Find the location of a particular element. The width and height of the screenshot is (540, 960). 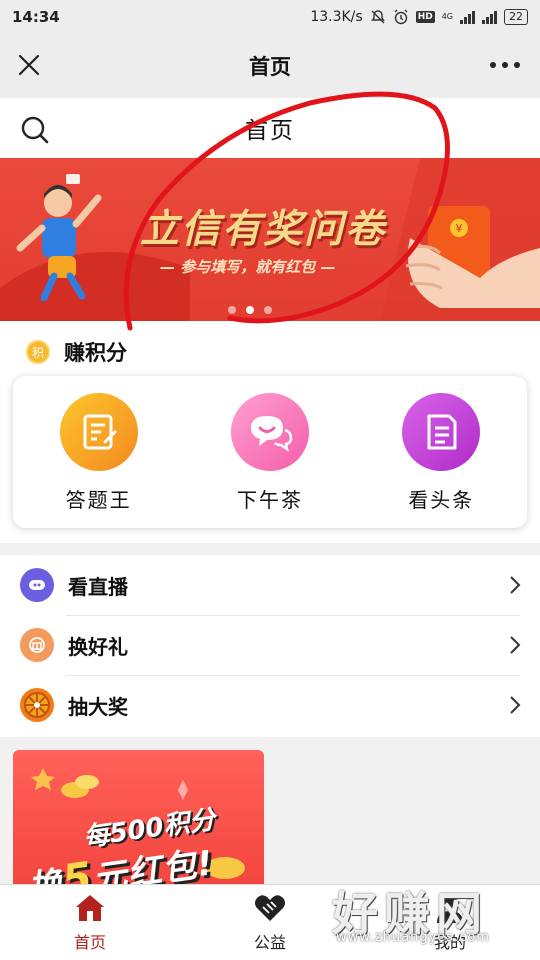

tab-mine: 我的 is located at coordinates (450, 922).